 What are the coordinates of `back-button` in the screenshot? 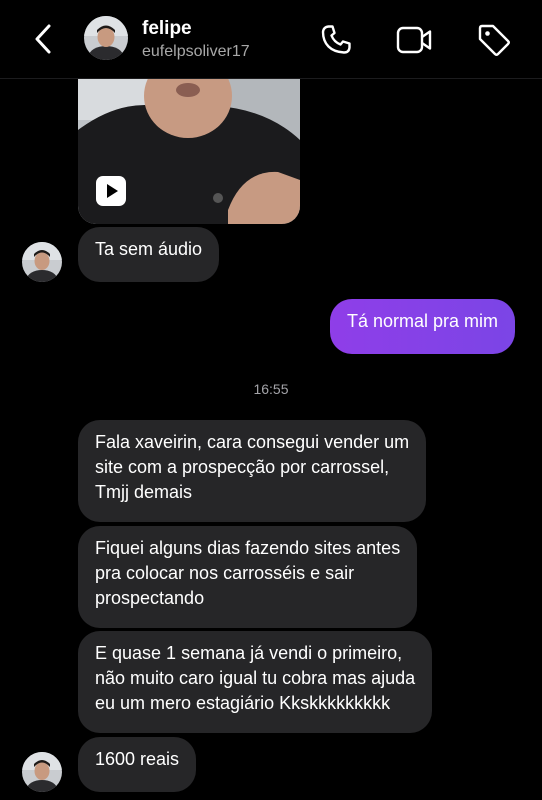 It's located at (44, 39).